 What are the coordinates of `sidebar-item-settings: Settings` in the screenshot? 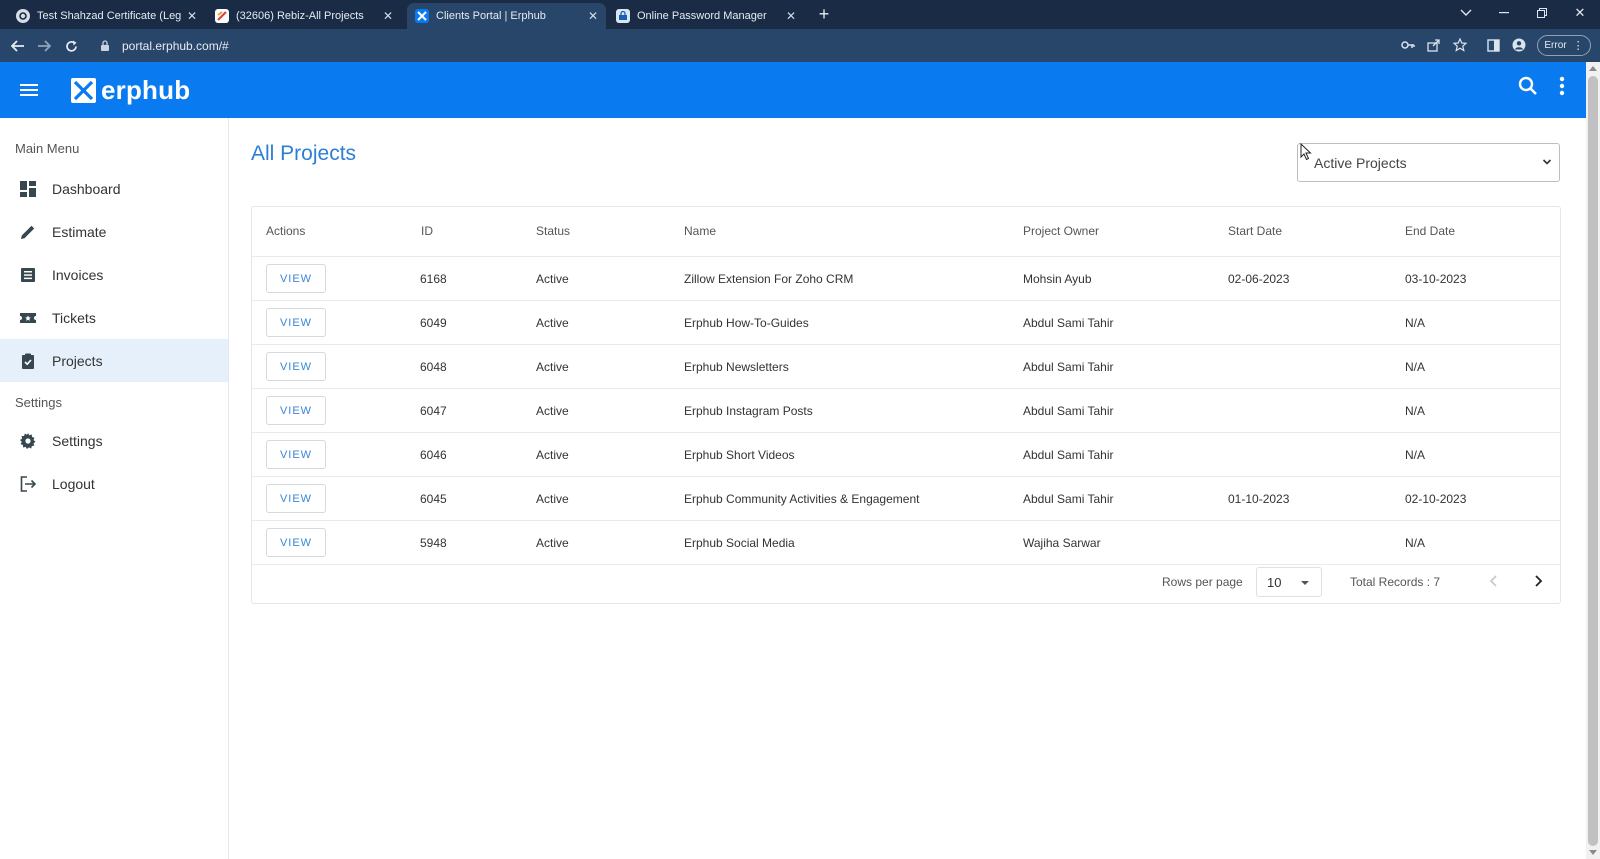 It's located at (114, 440).